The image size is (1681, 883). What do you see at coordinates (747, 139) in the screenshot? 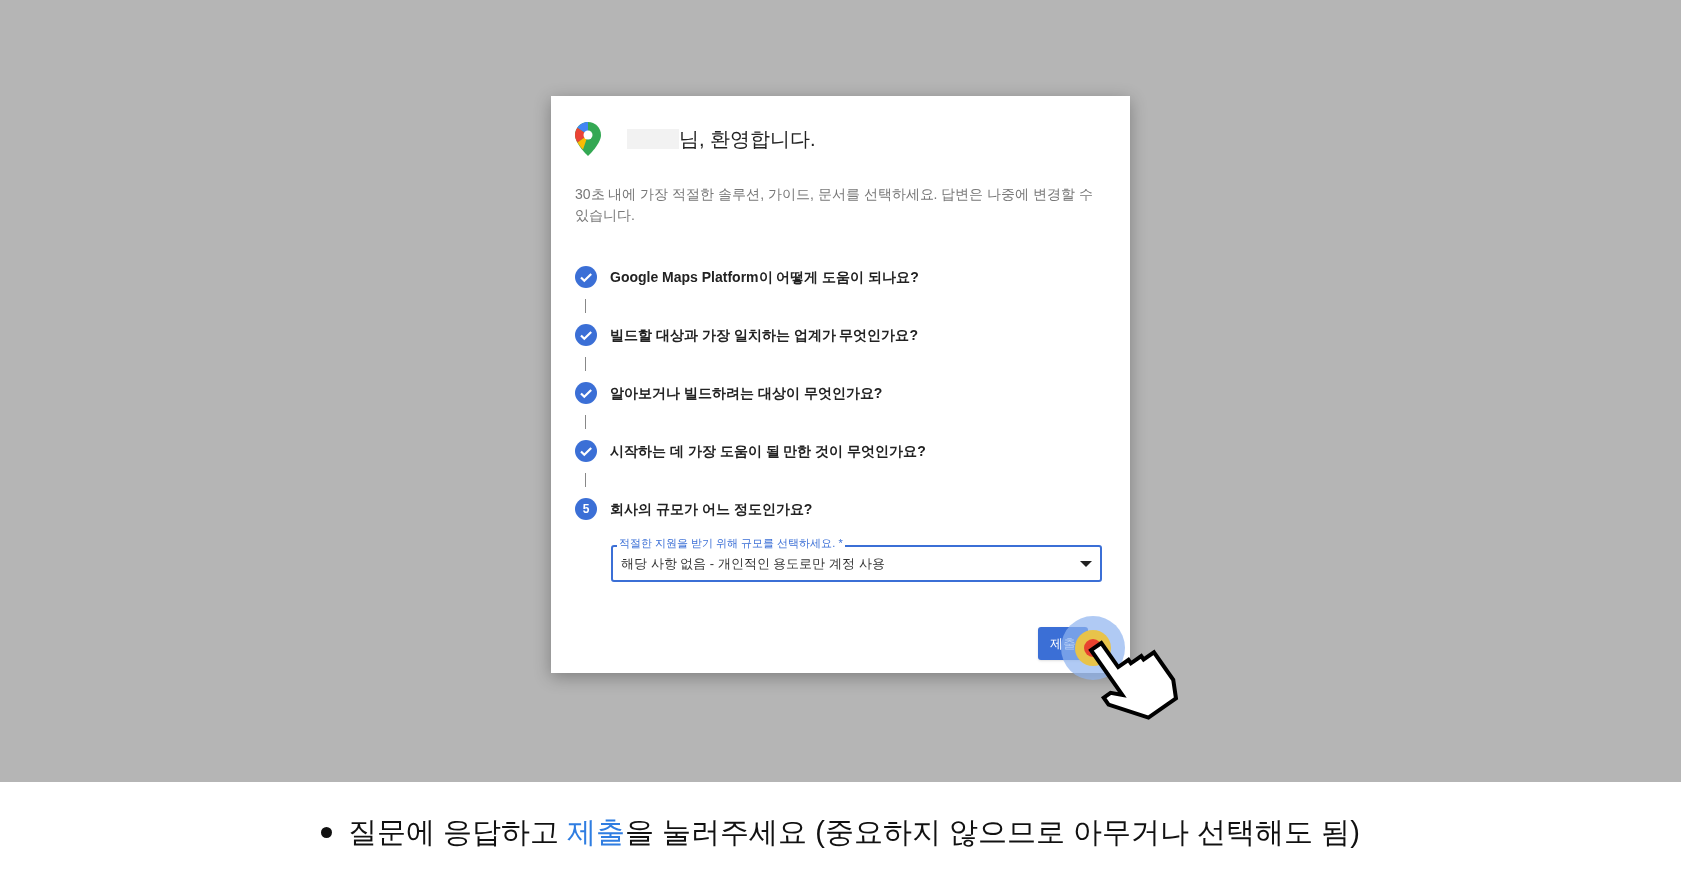
I see `dialog-title: 님, 환영합니다.` at bounding box center [747, 139].